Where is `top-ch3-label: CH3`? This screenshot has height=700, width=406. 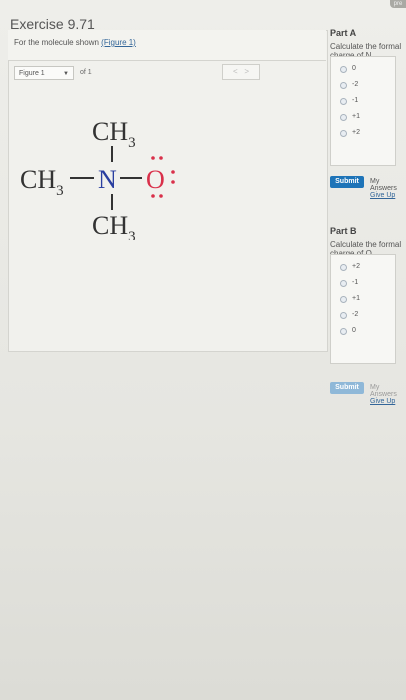
top-ch3-label: CH3 is located at coordinates (114, 134).